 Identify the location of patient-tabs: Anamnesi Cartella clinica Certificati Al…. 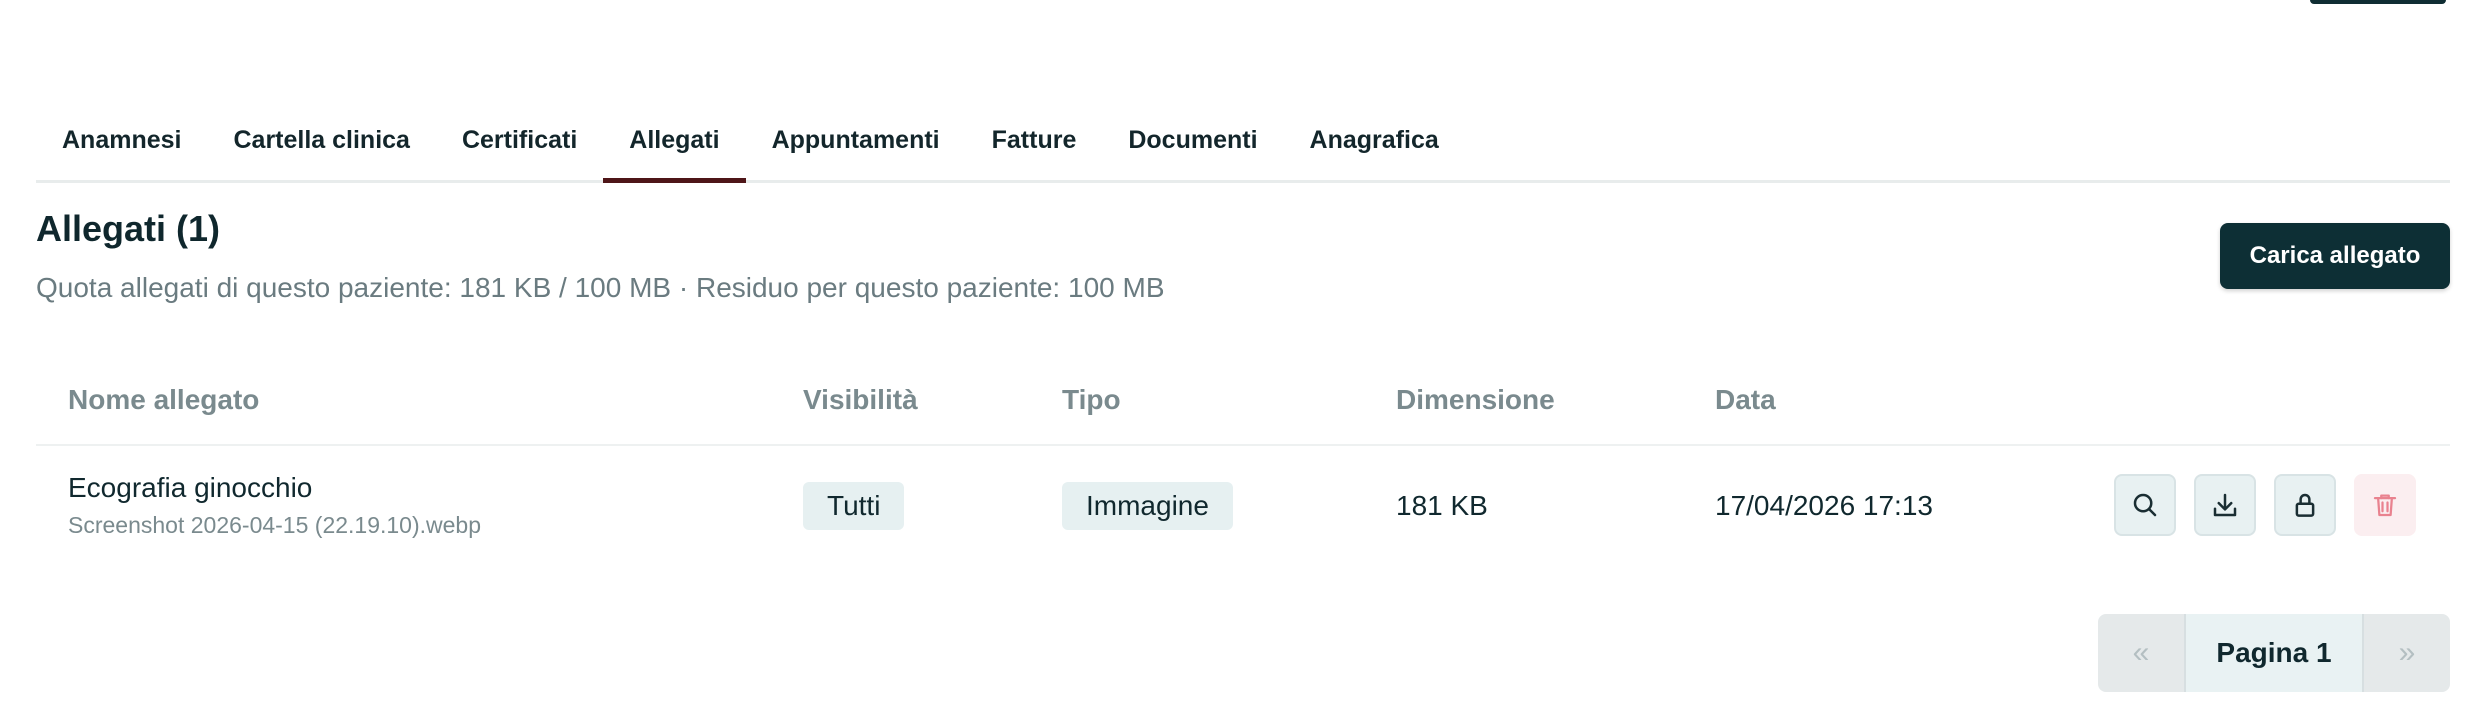
(1243, 141).